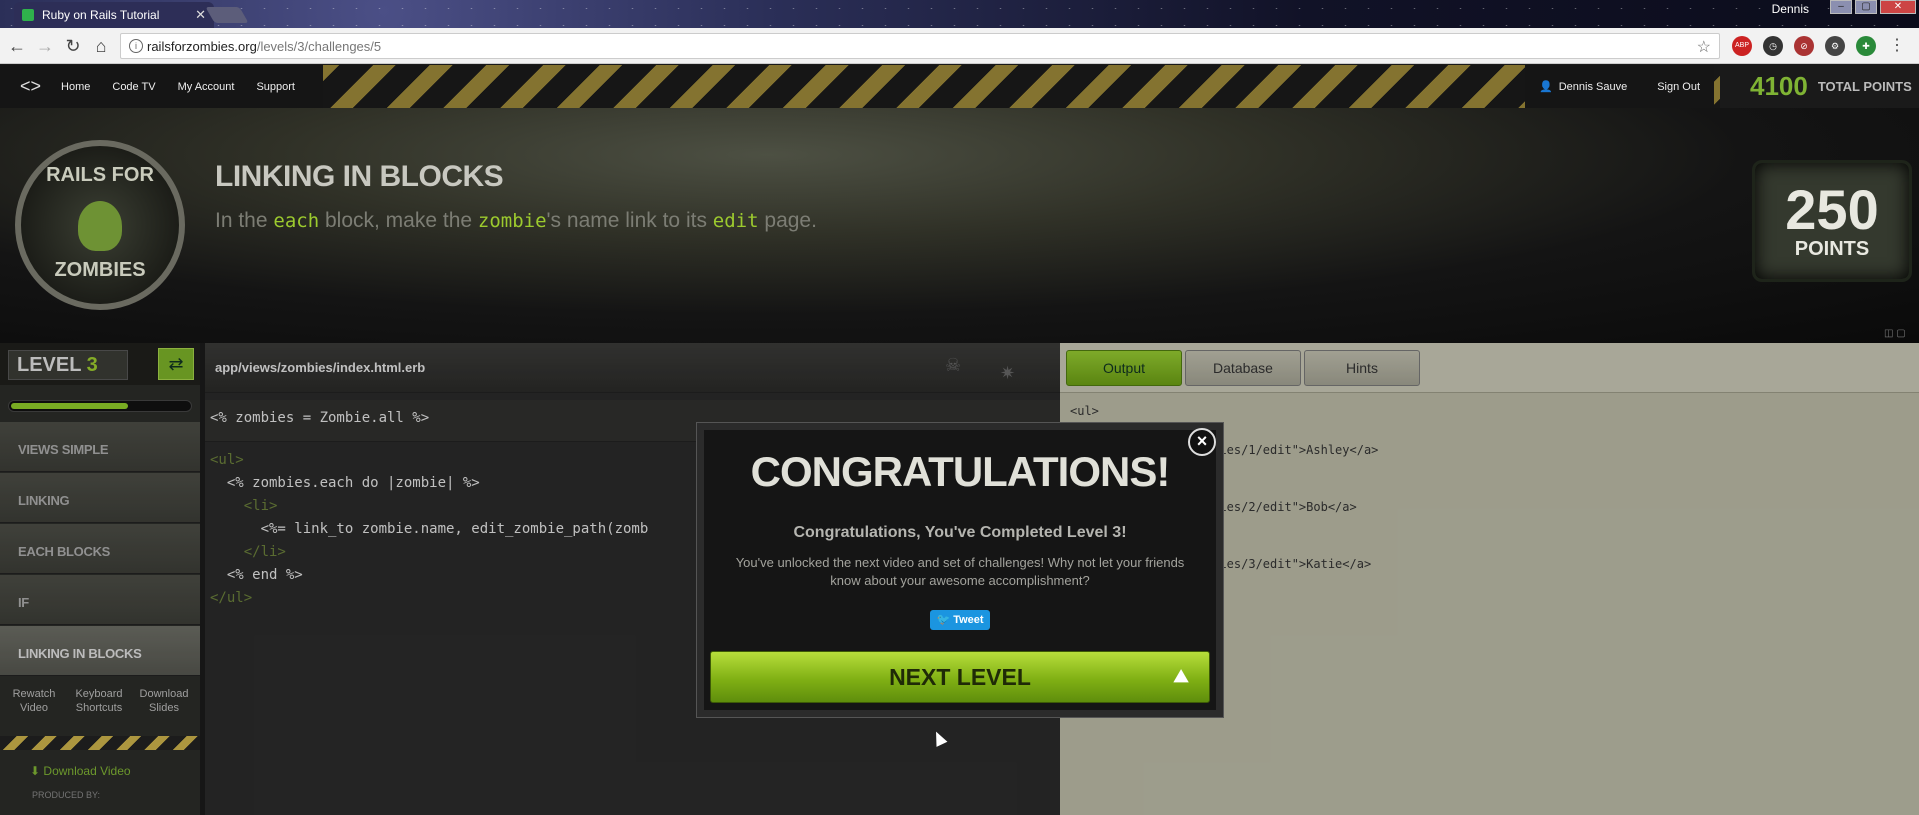  What do you see at coordinates (1841, 7) in the screenshot?
I see `minimize-button: –` at bounding box center [1841, 7].